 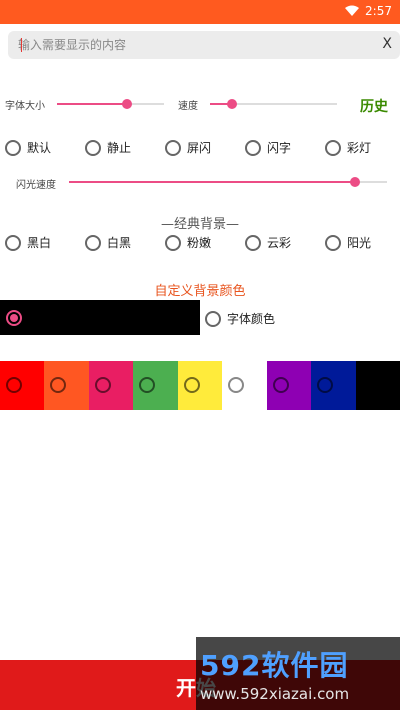 I want to click on text-input-container: X, so click(x=204, y=45).